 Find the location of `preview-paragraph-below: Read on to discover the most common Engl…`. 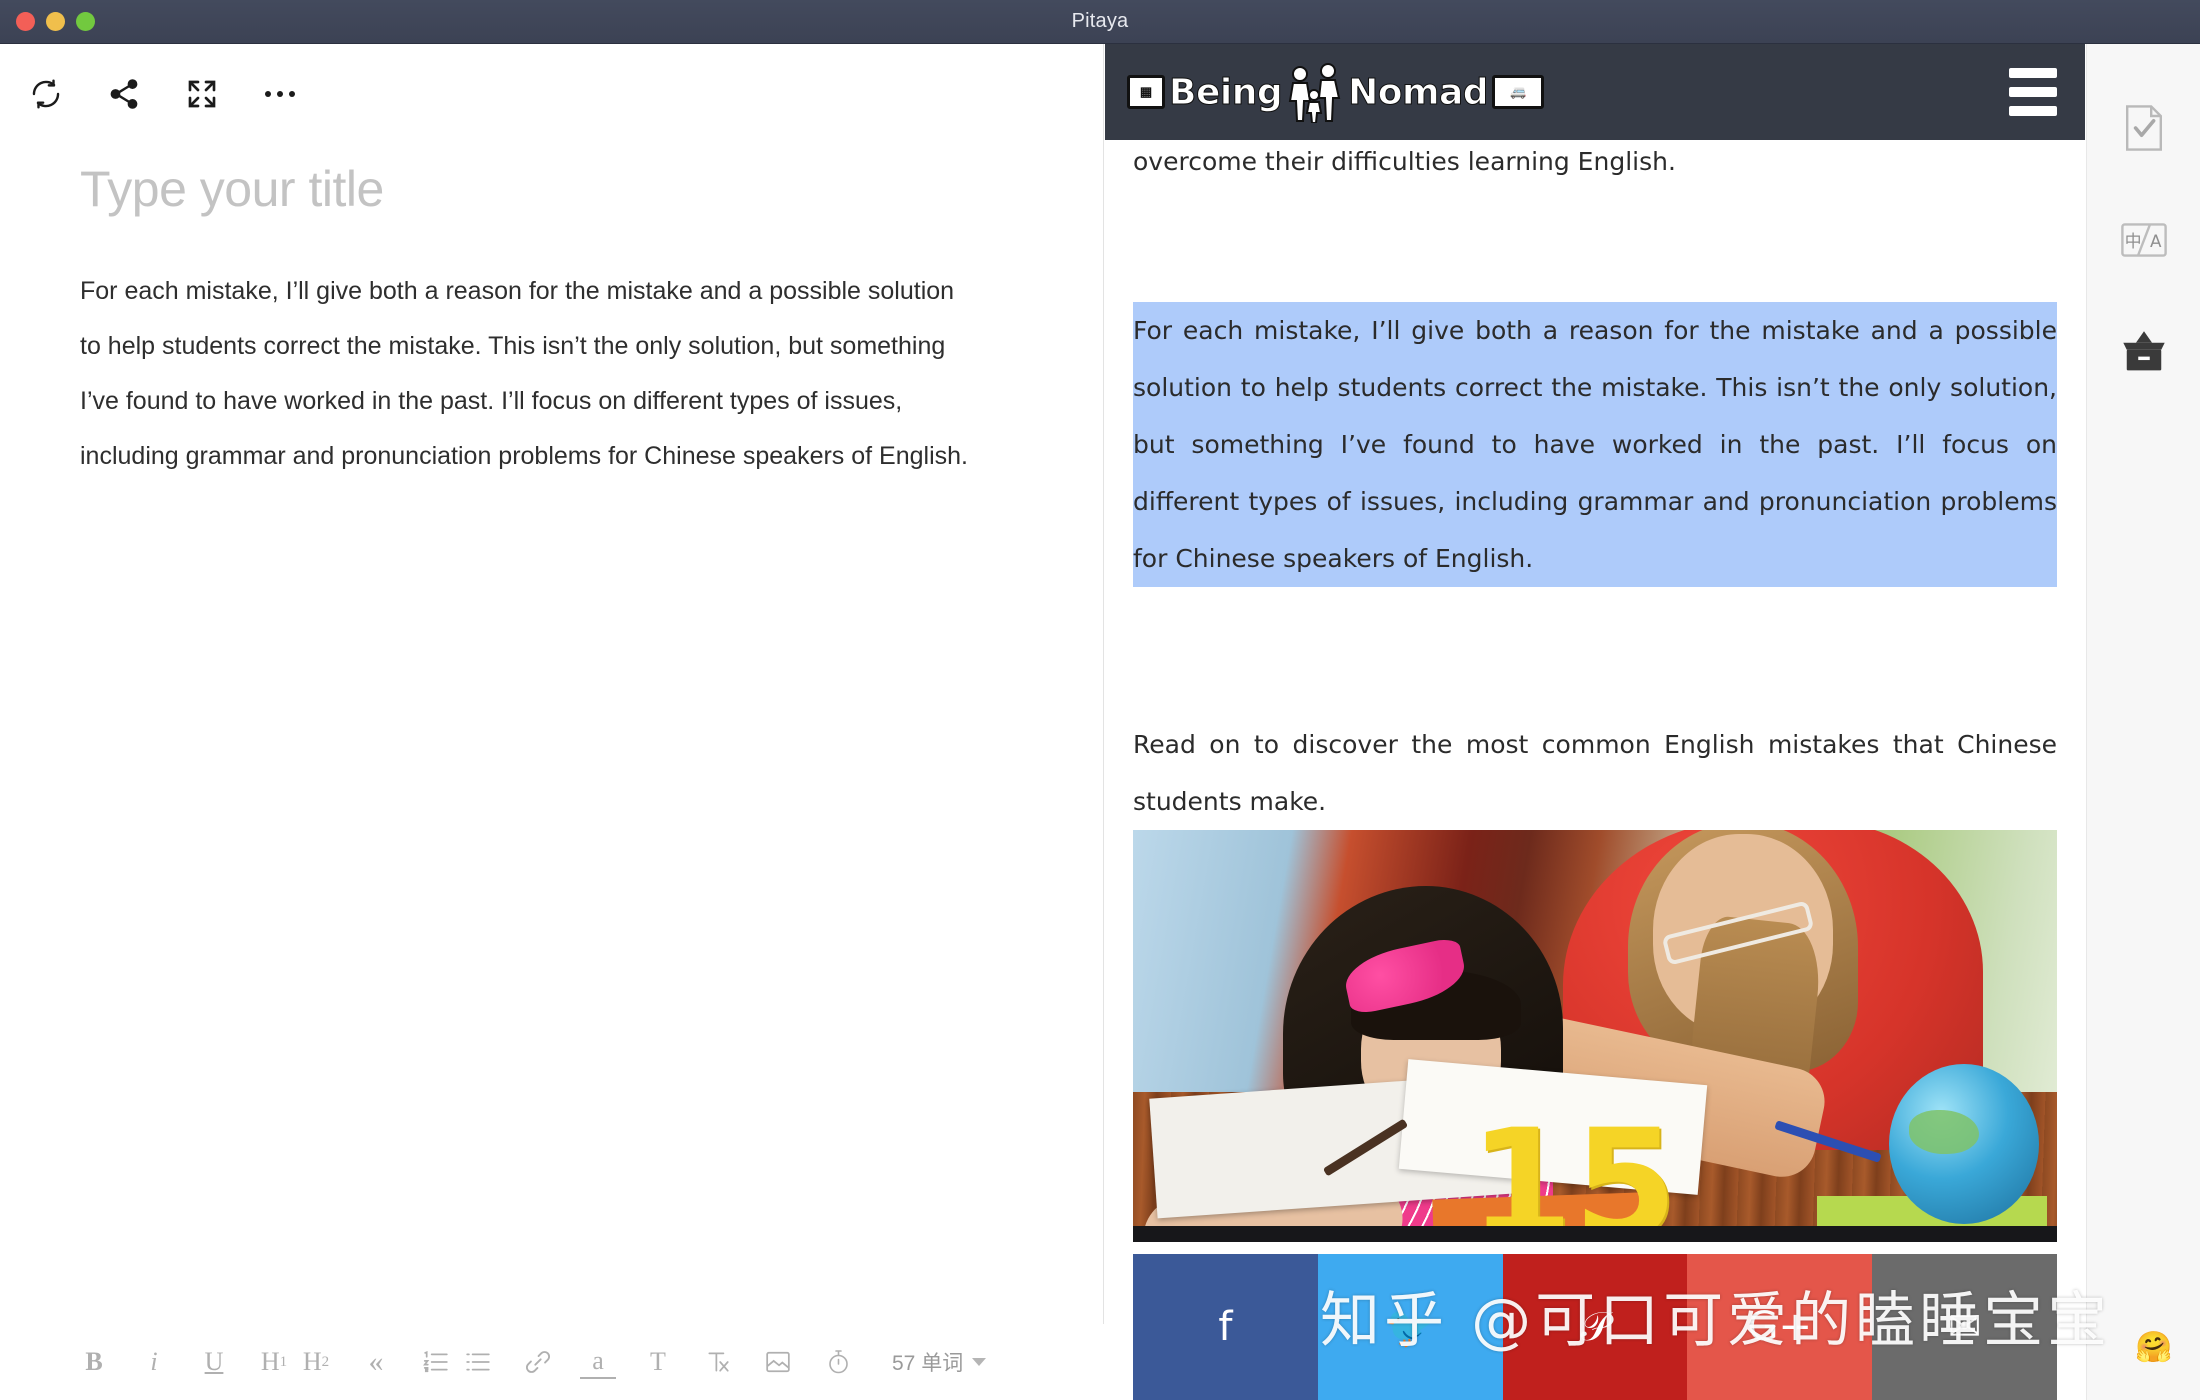

preview-paragraph-below: Read on to discover the most common Engl… is located at coordinates (1595, 773).